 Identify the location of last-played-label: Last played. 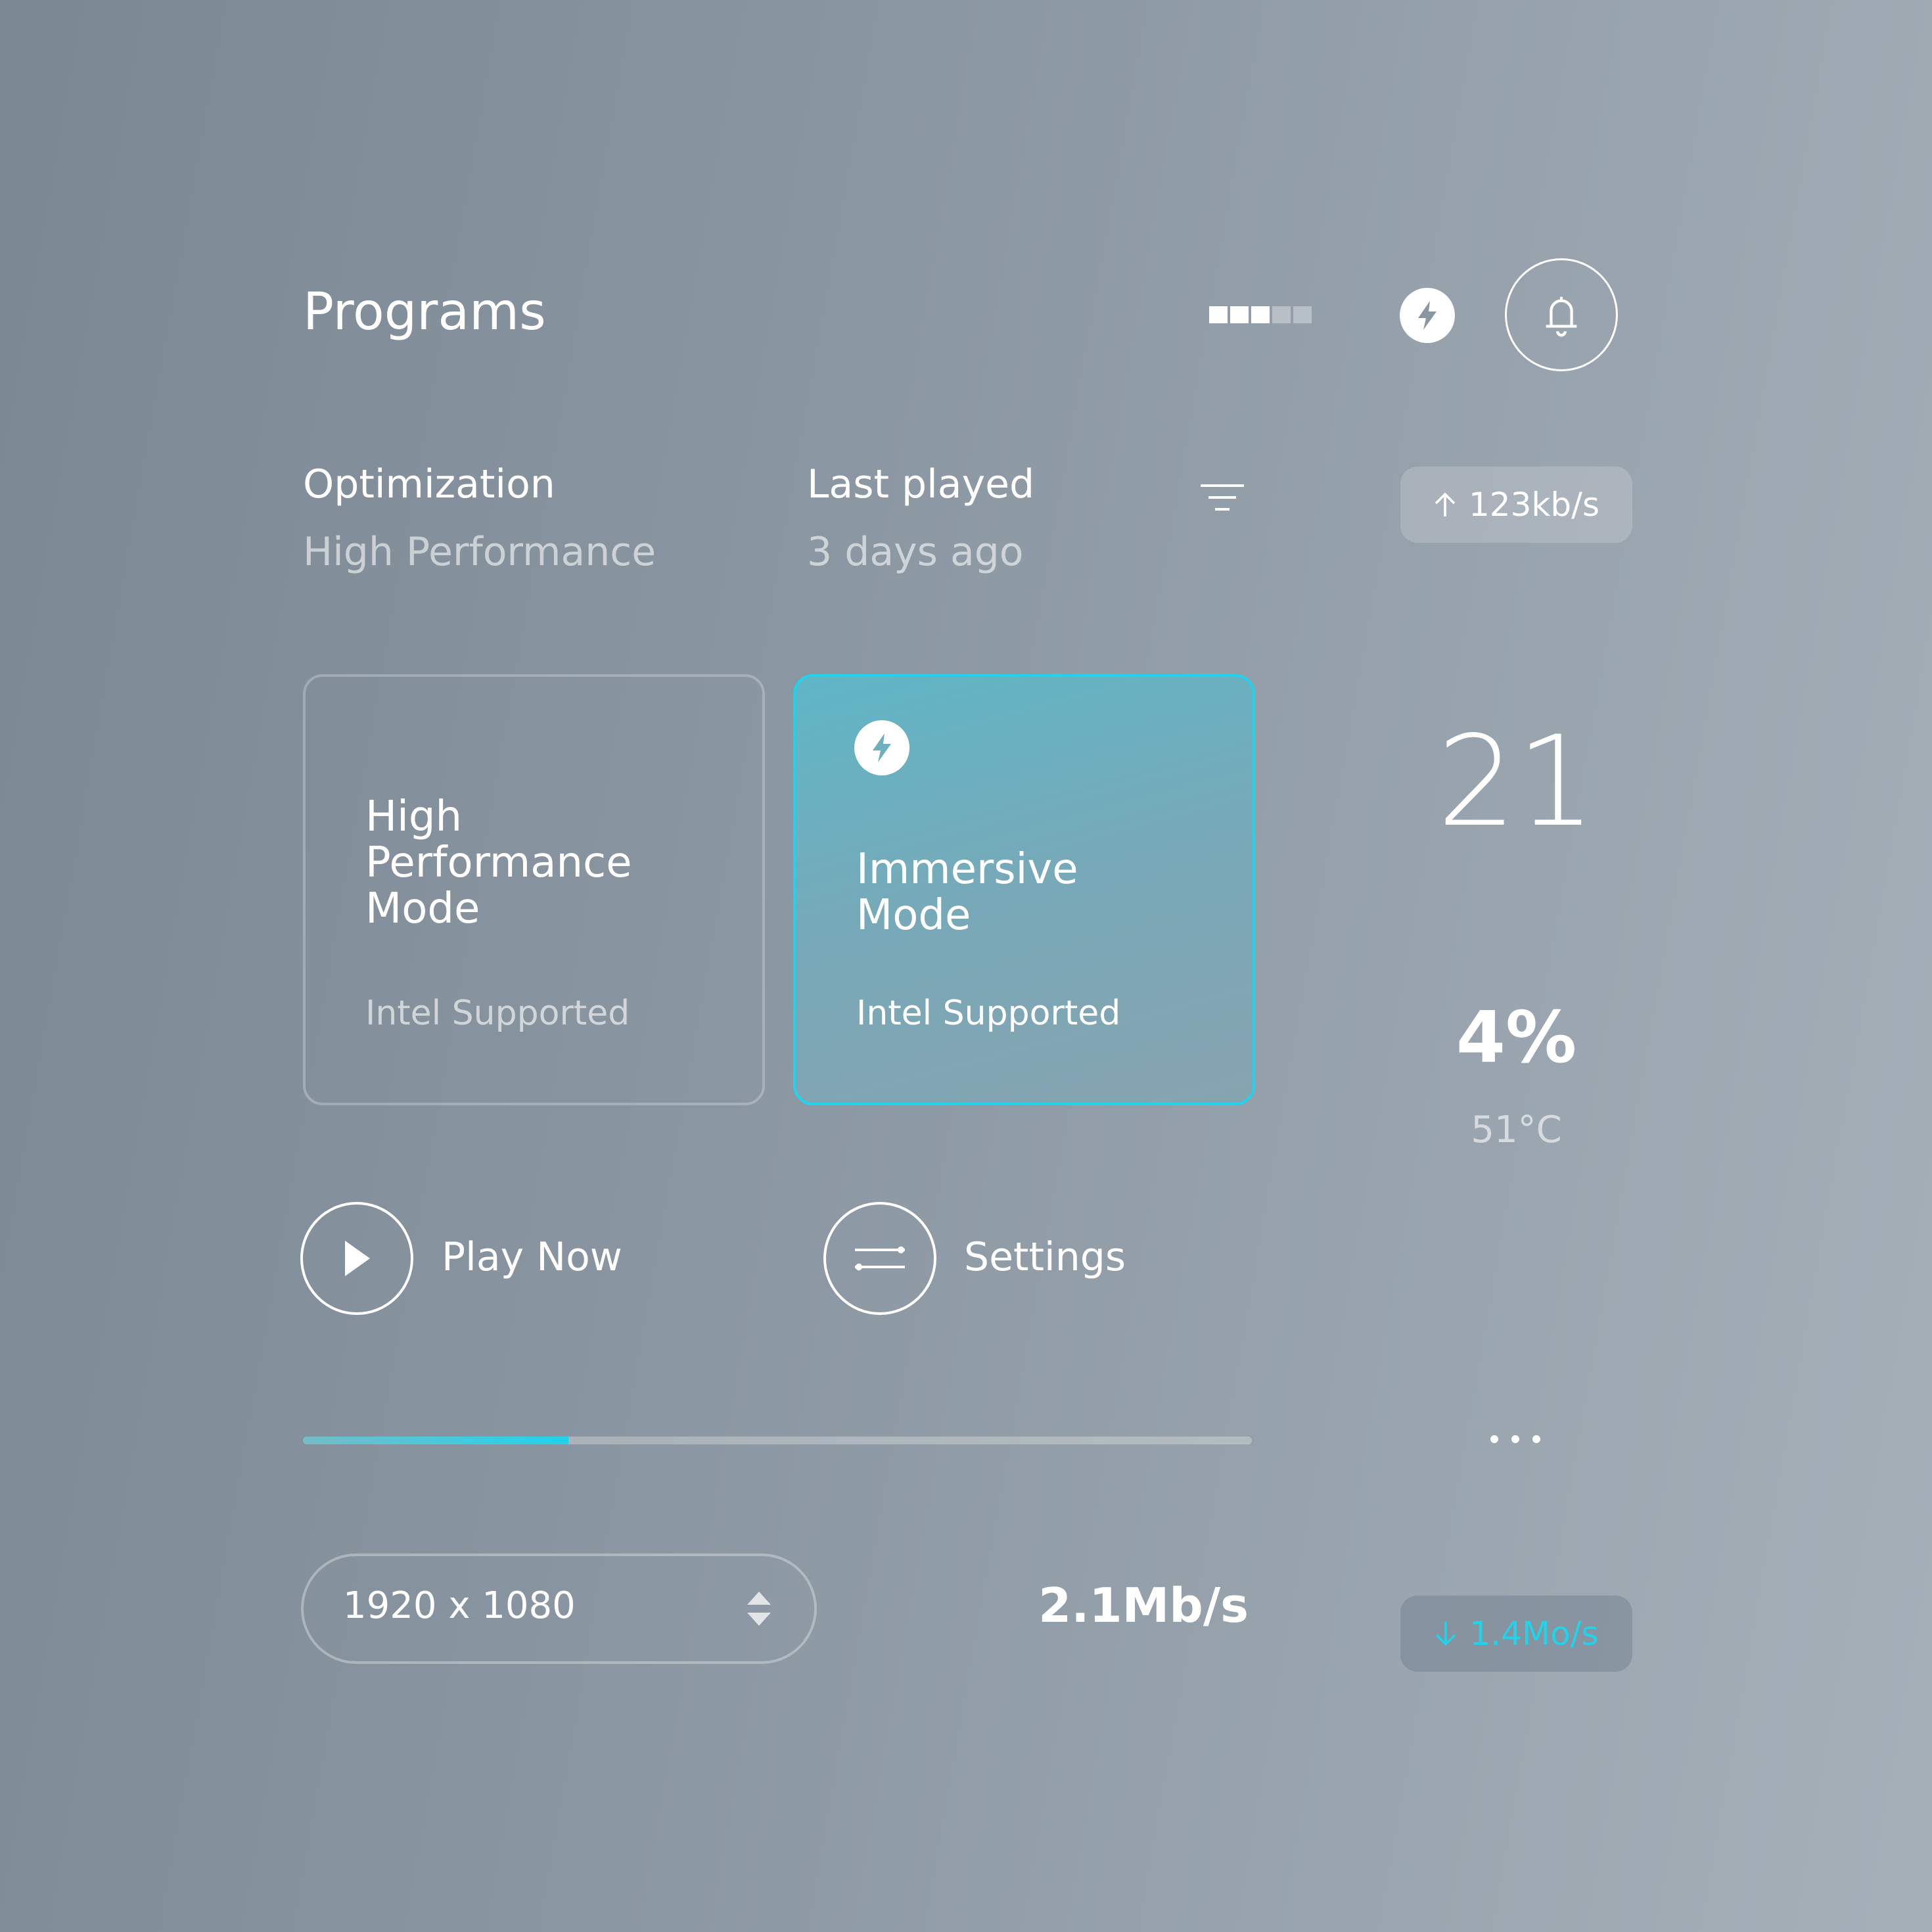
(921, 484).